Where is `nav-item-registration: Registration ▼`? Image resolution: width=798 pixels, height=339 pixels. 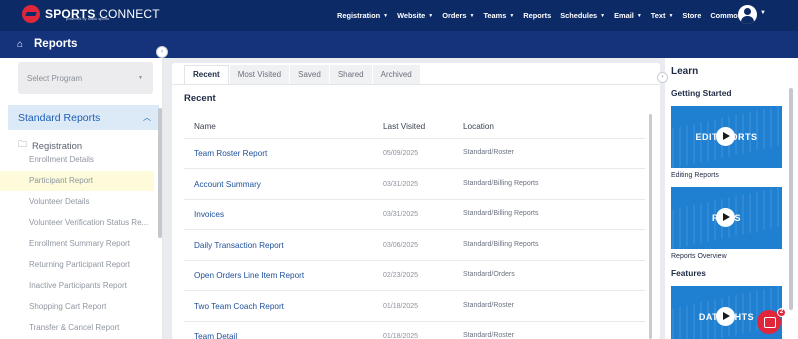
nav-item-registration: Registration ▼ is located at coordinates (362, 15).